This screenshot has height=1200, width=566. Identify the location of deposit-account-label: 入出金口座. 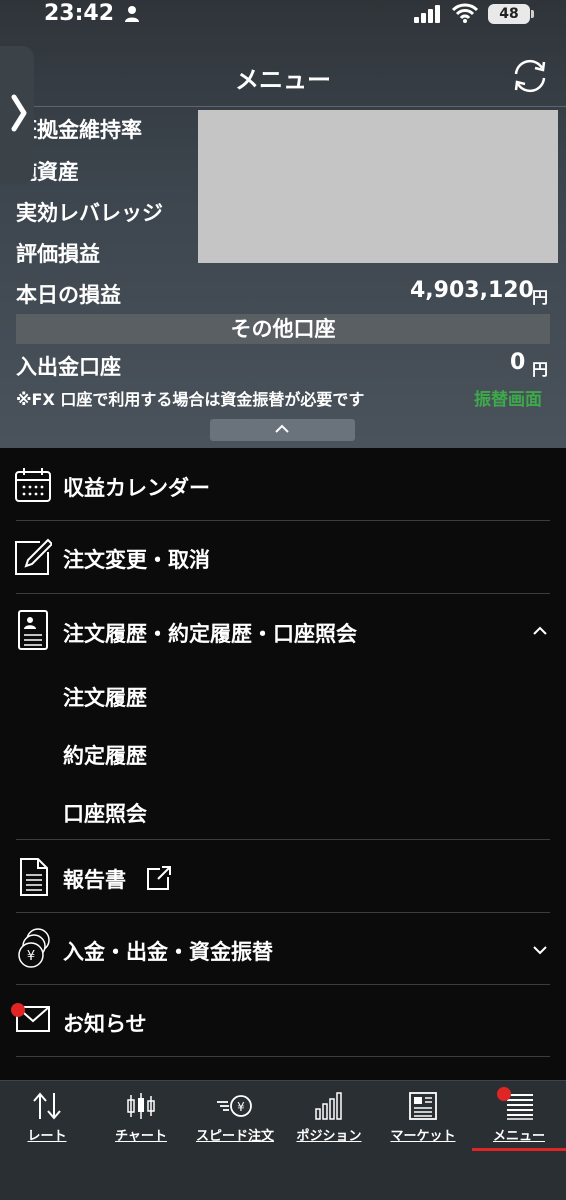
(68, 367).